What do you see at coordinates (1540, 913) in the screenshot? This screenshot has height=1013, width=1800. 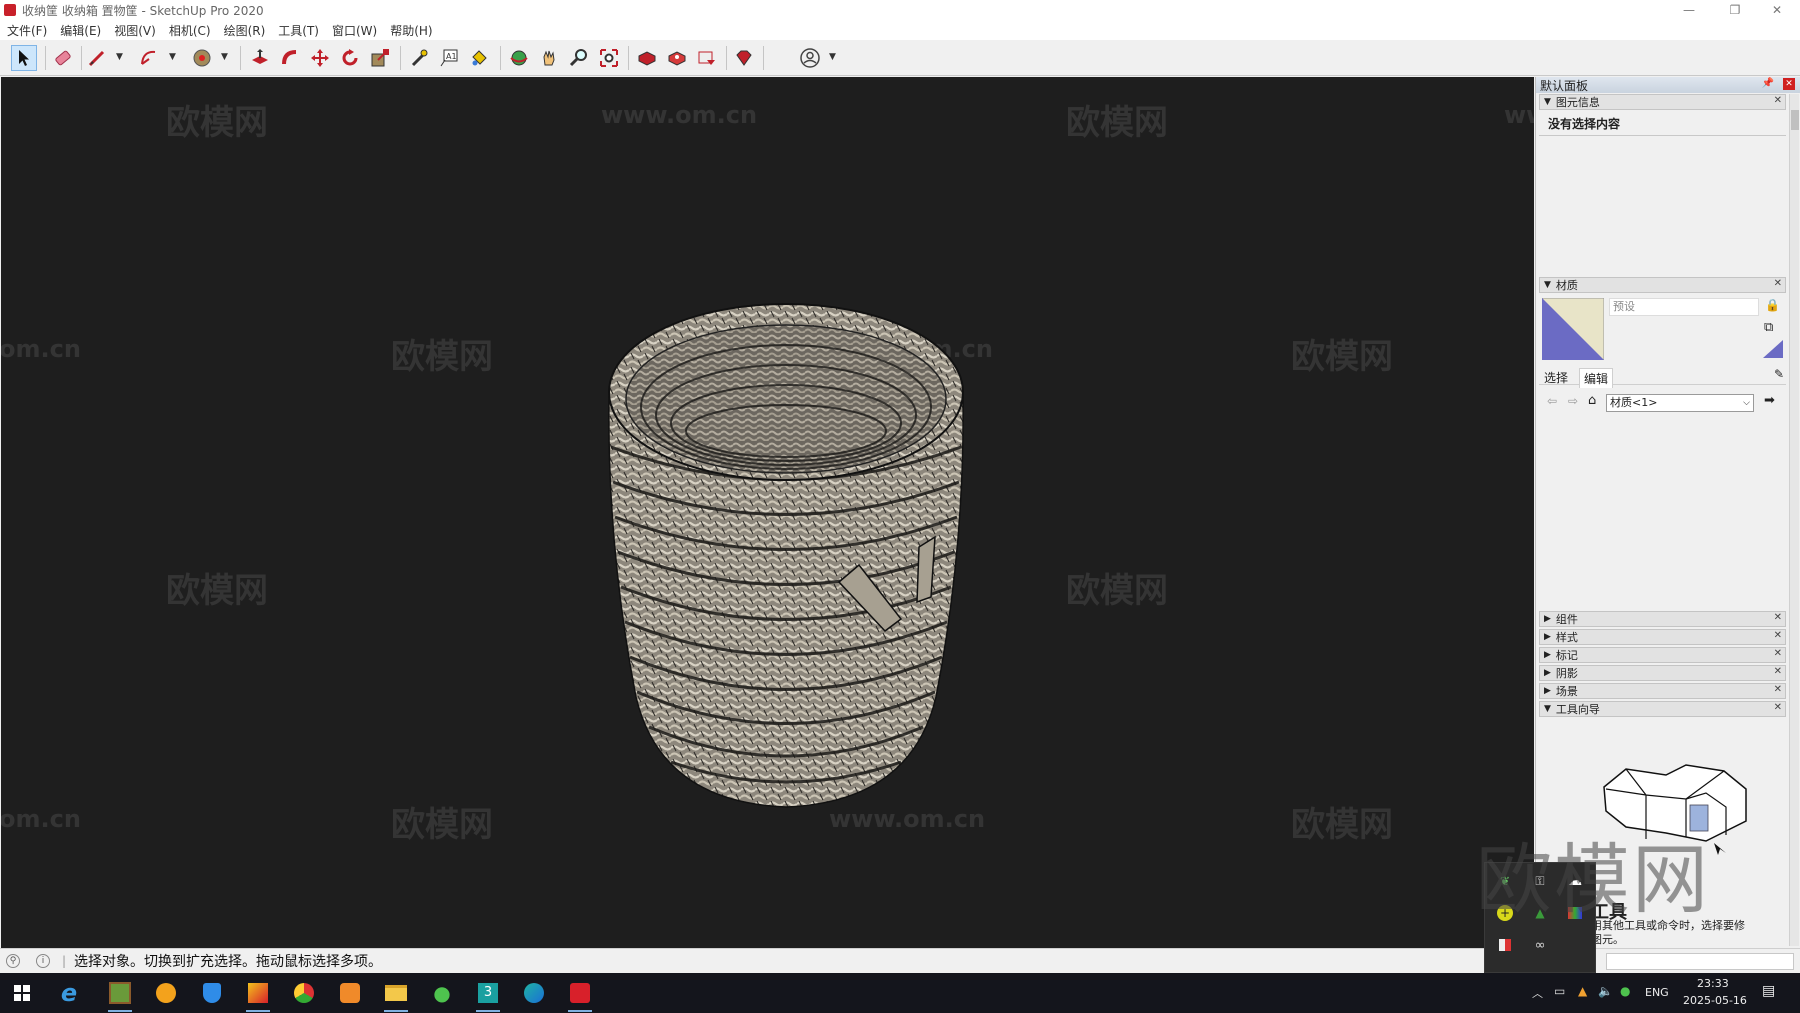 I see `drive-tray-icon: ▲` at bounding box center [1540, 913].